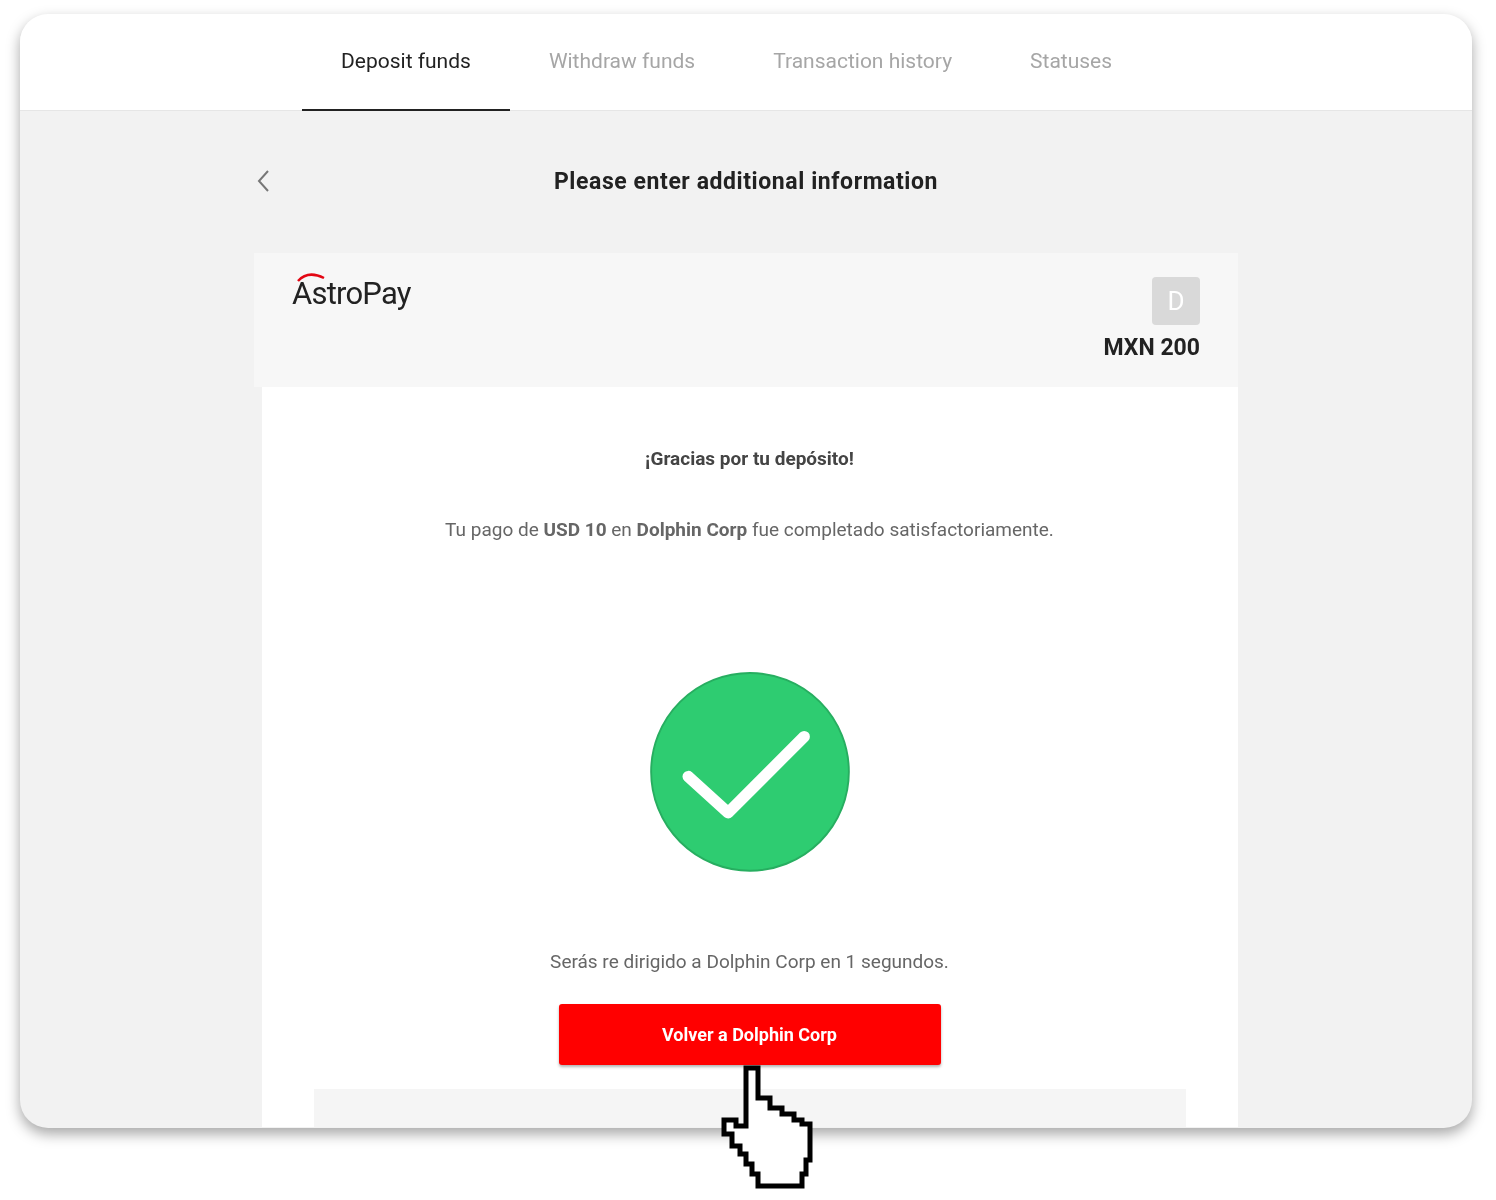  I want to click on thank-you-heading: ¡Gracias por tu depósito!, so click(749, 459).